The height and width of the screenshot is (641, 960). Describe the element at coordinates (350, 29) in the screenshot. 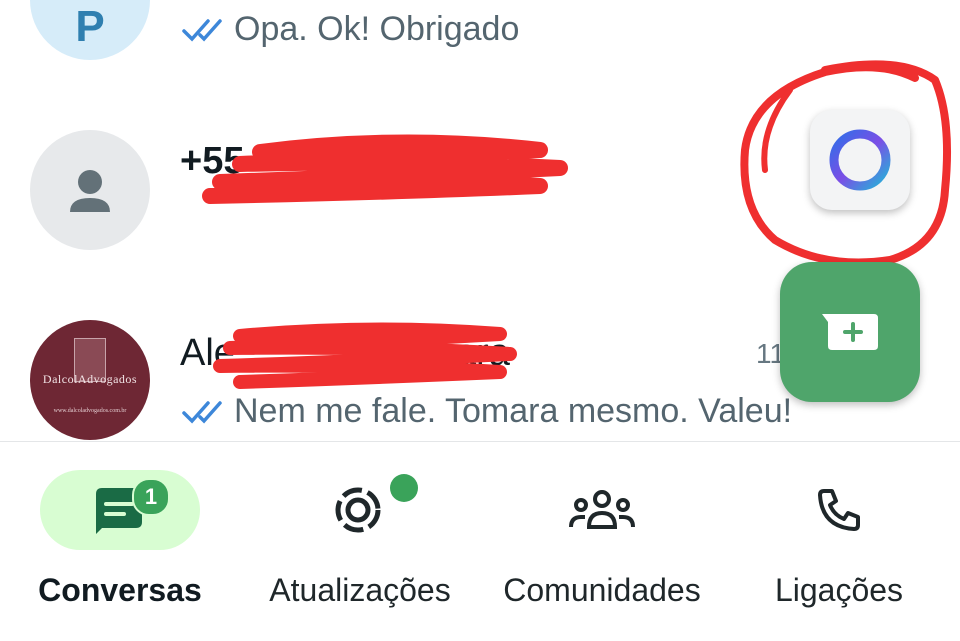

I see `chat-preview: Opa. Ok! Obrigado` at that location.